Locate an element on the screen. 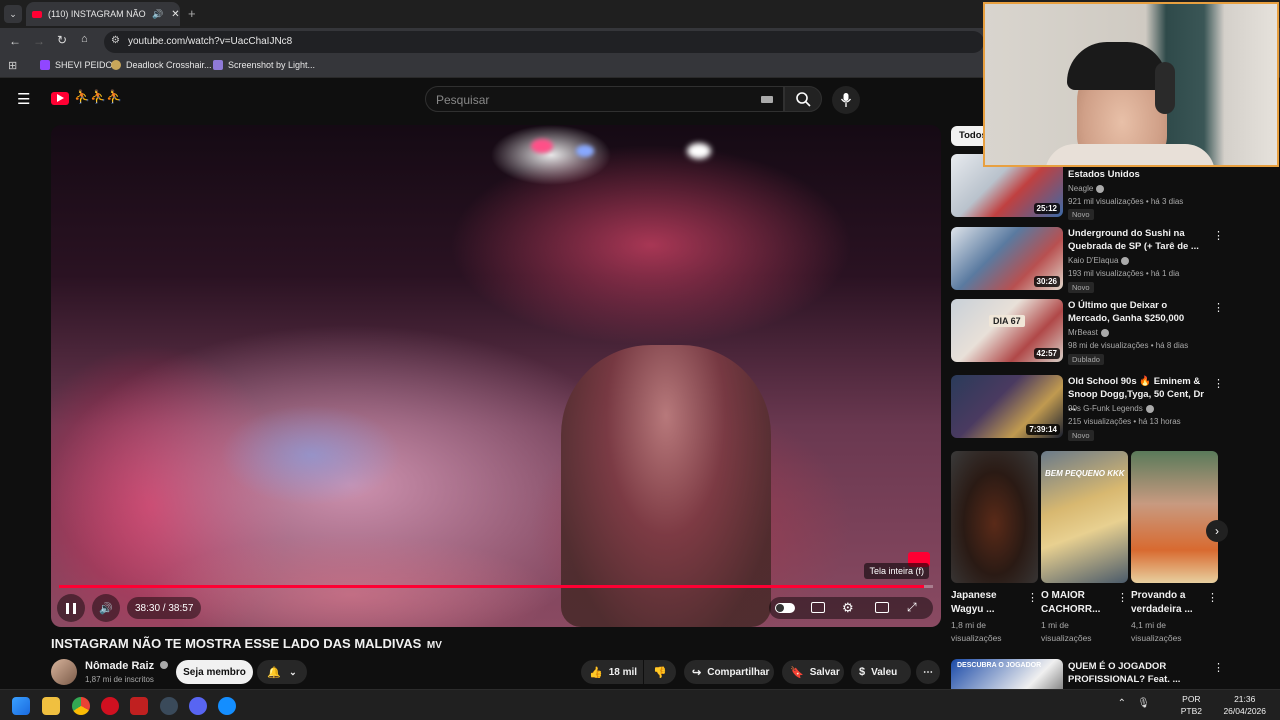 The height and width of the screenshot is (720, 1280). channel-name: 90s G-Funk Legends is located at coordinates (1111, 408).